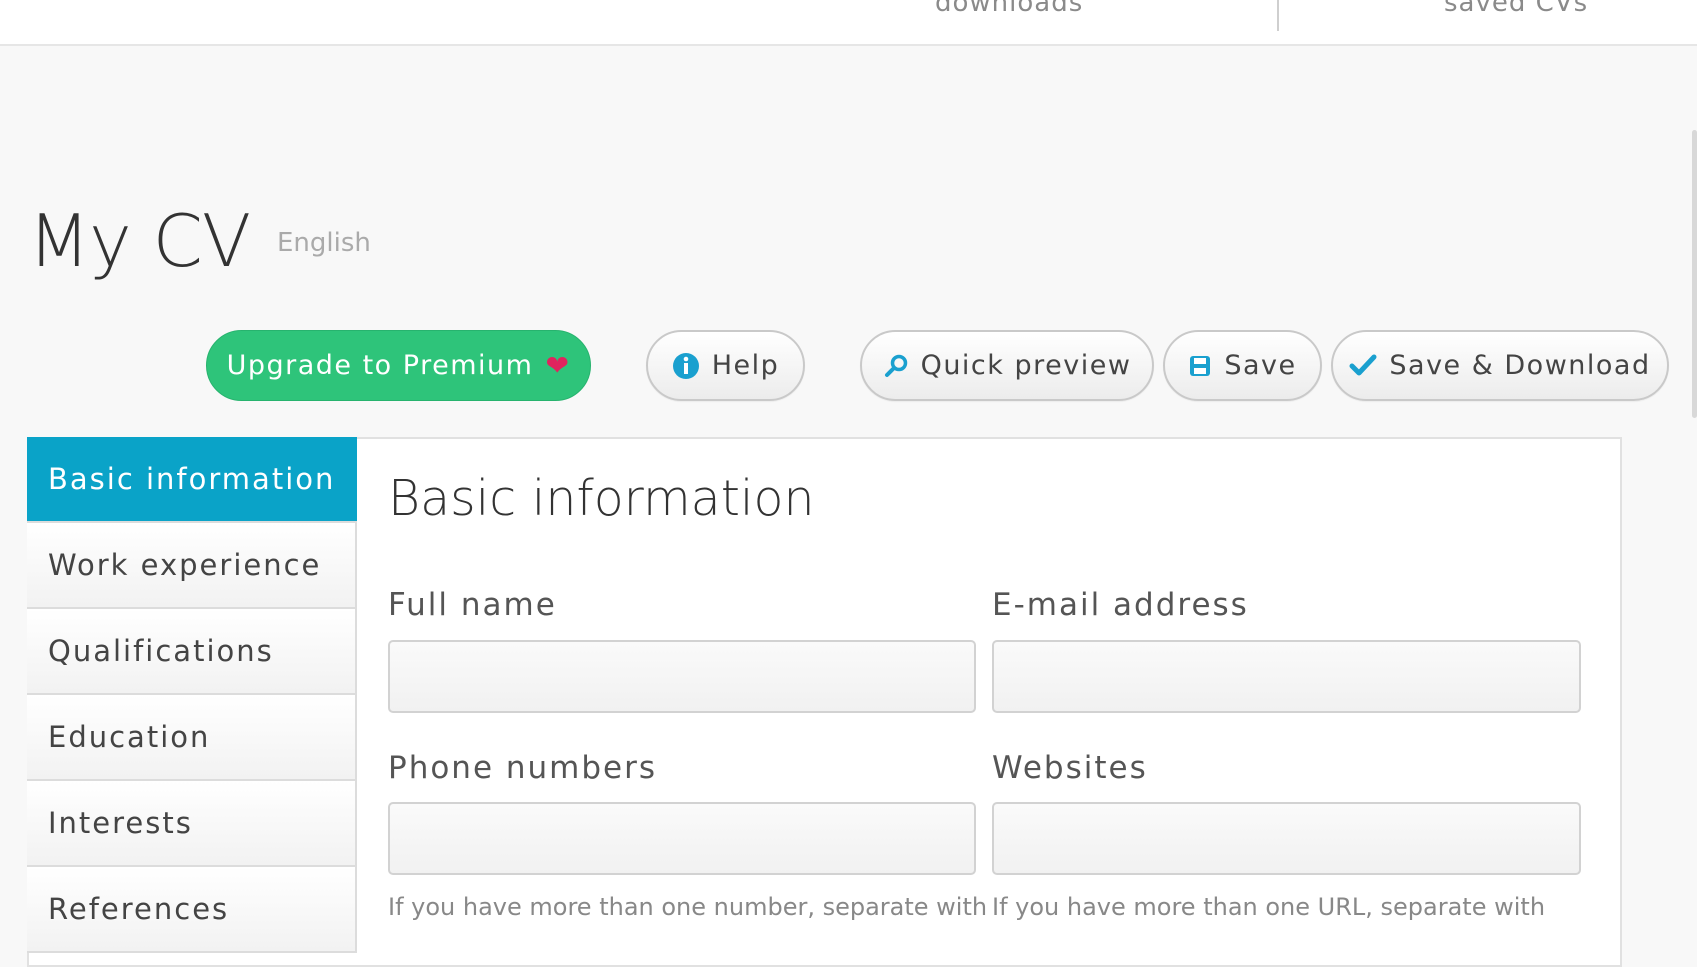 Image resolution: width=1697 pixels, height=967 pixels. Describe the element at coordinates (192, 824) in the screenshot. I see `sidebar-item-interests: Interests` at that location.